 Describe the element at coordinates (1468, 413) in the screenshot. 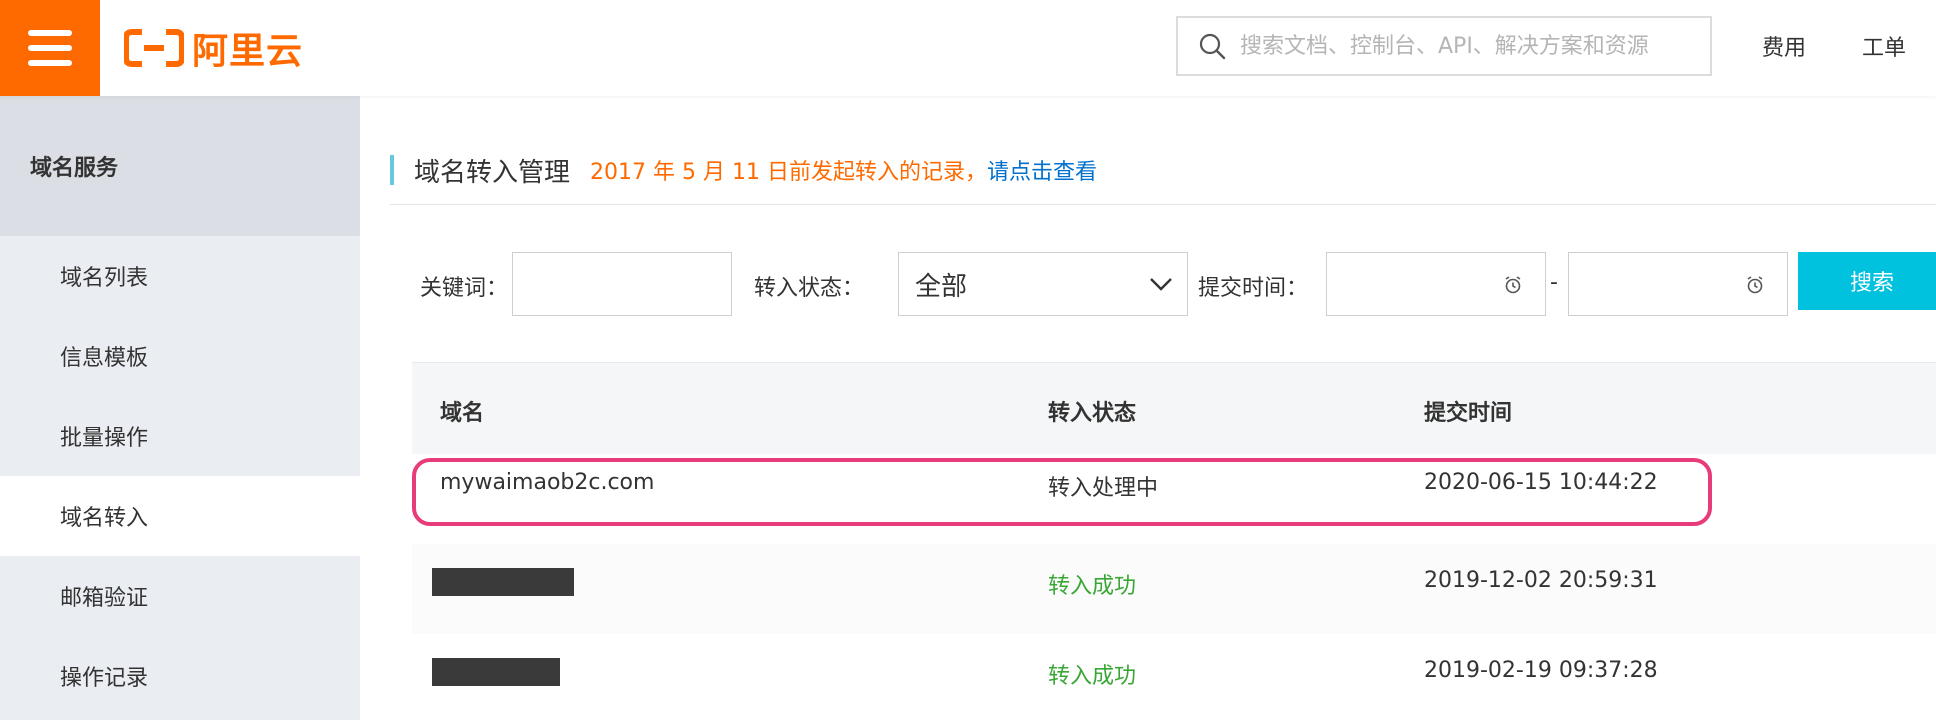

I see `column-header-submit-time: 提交时间` at that location.